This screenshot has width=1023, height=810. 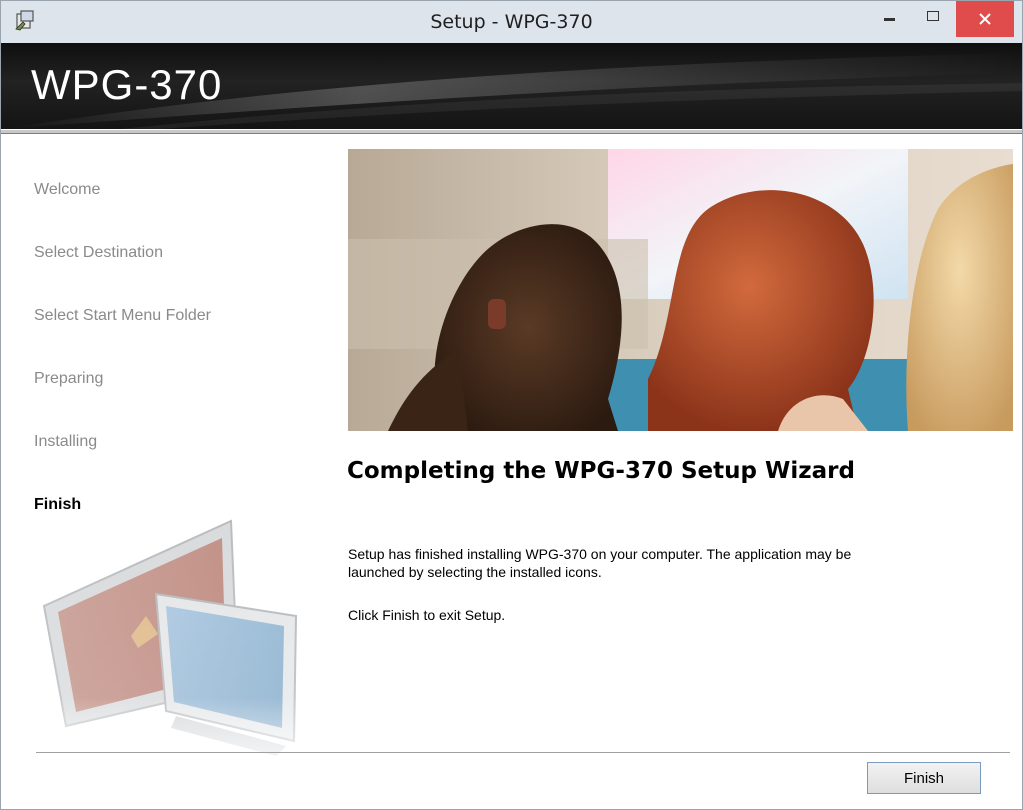 I want to click on monitors-illustration, so click(x=176, y=646).